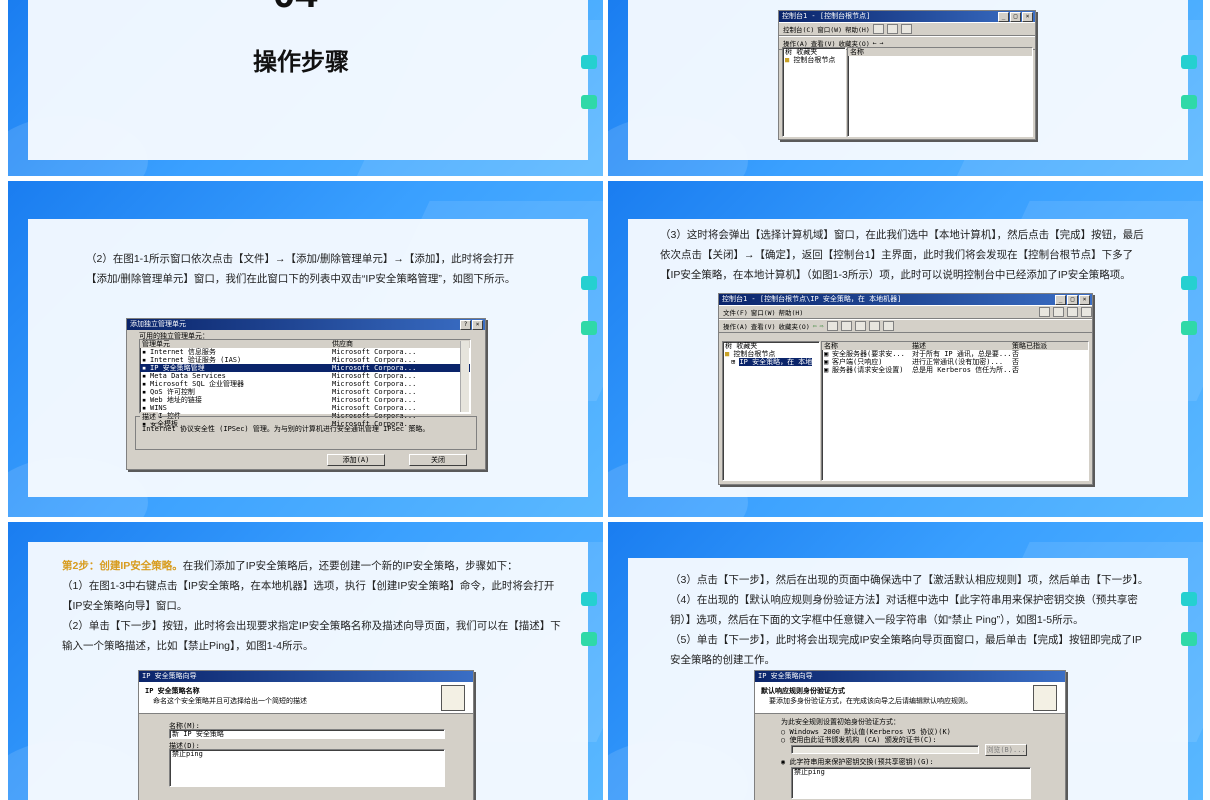 The width and height of the screenshot is (1210, 800). Describe the element at coordinates (874, 326) in the screenshot. I see `export-icon` at that location.